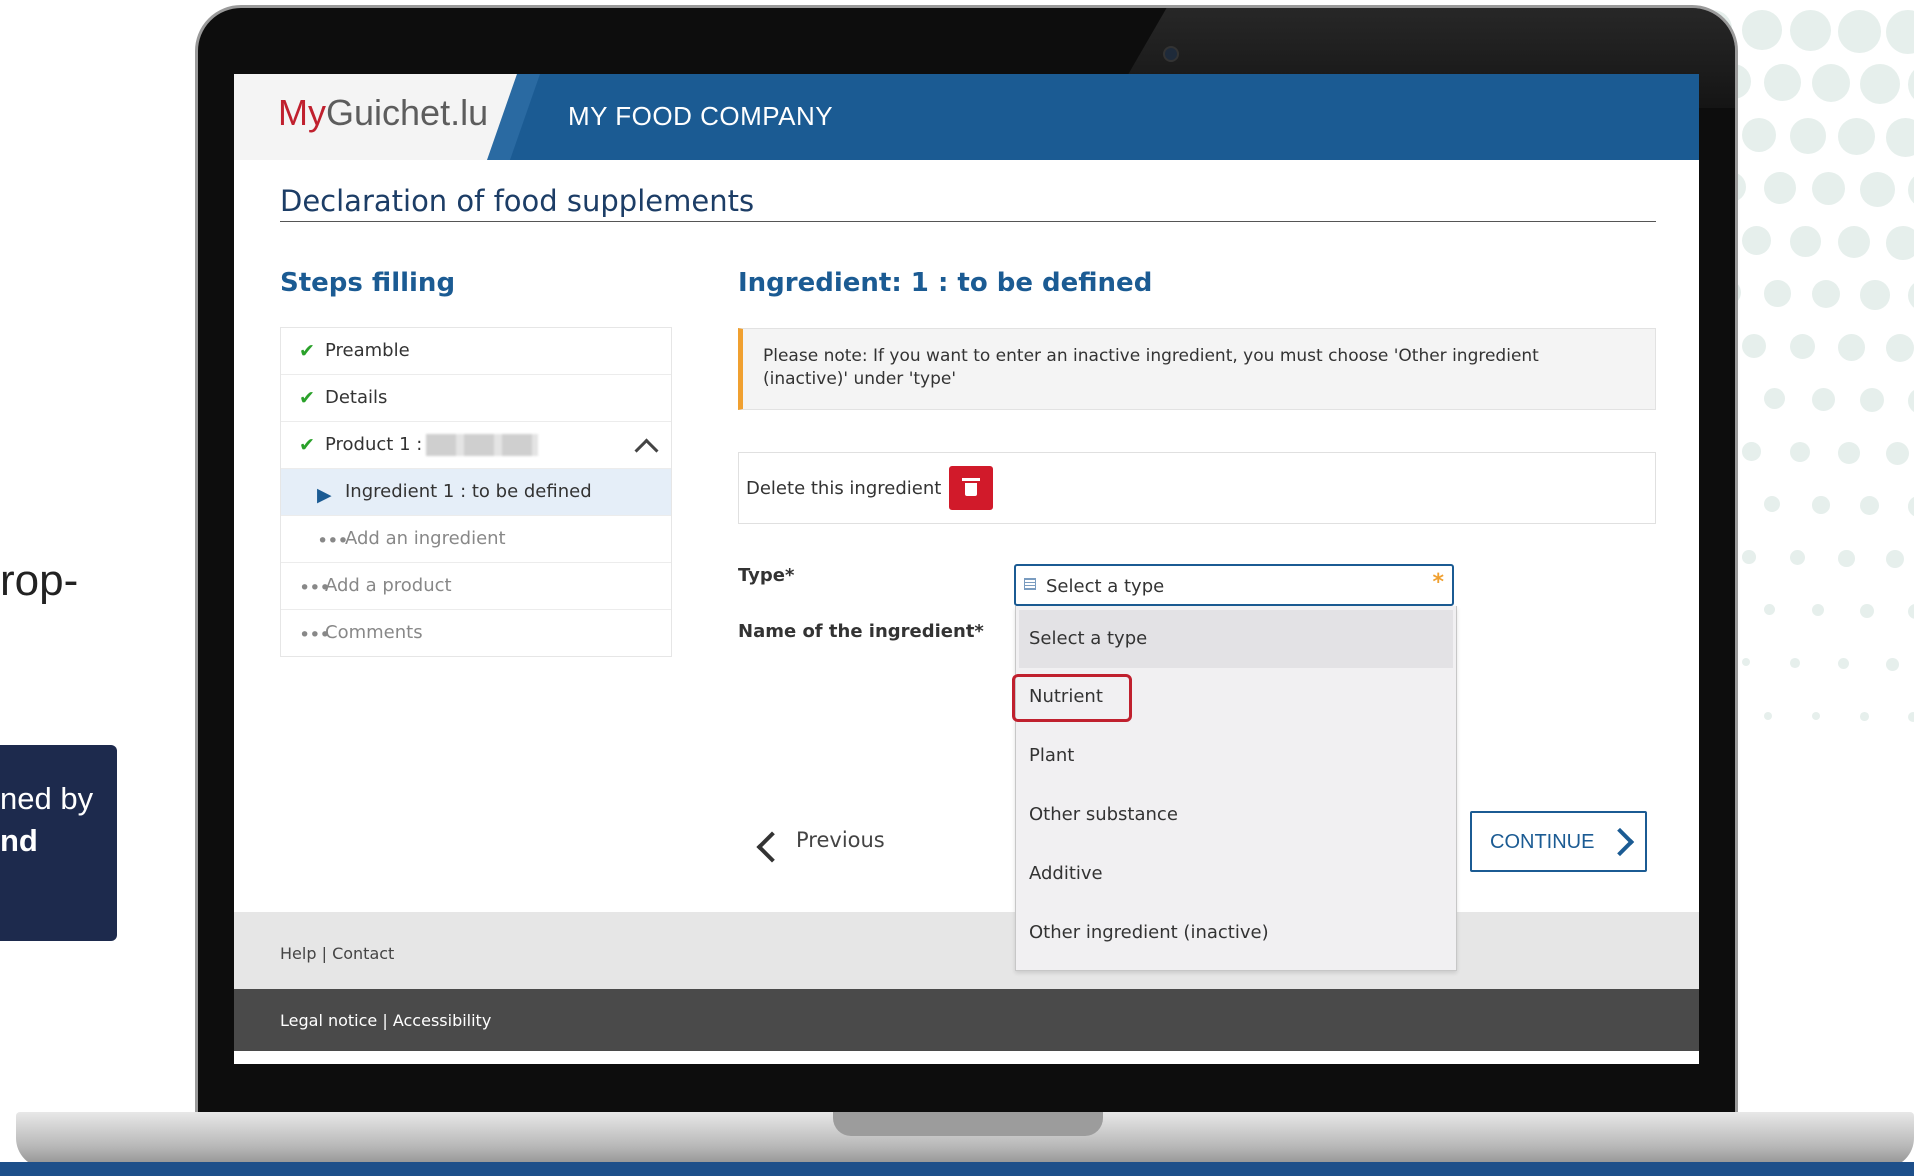 The height and width of the screenshot is (1176, 1914). Describe the element at coordinates (1236, 874) in the screenshot. I see `type-option-additive: Additive` at that location.